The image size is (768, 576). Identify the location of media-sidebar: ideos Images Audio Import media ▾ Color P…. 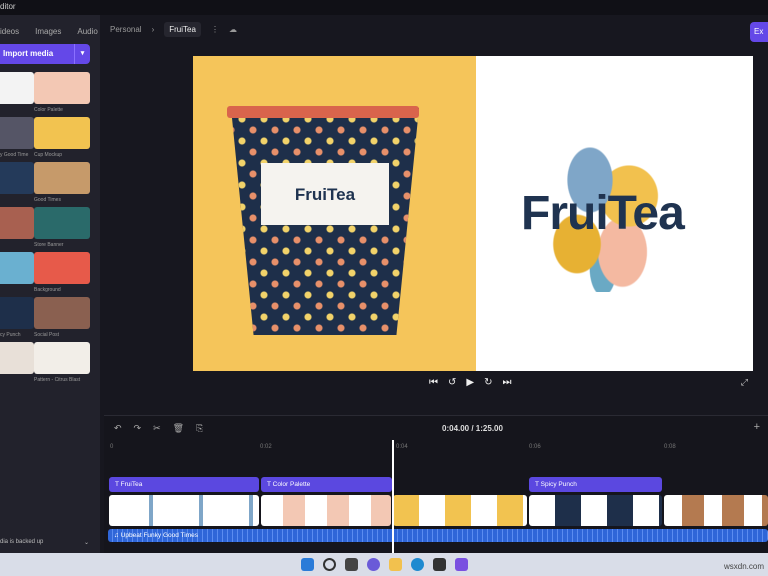
(50, 284).